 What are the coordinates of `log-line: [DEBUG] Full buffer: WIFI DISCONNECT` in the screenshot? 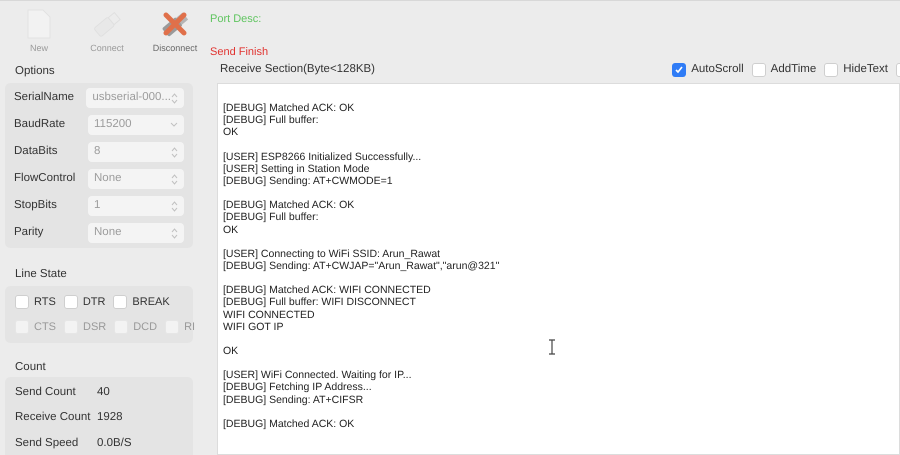 It's located at (319, 302).